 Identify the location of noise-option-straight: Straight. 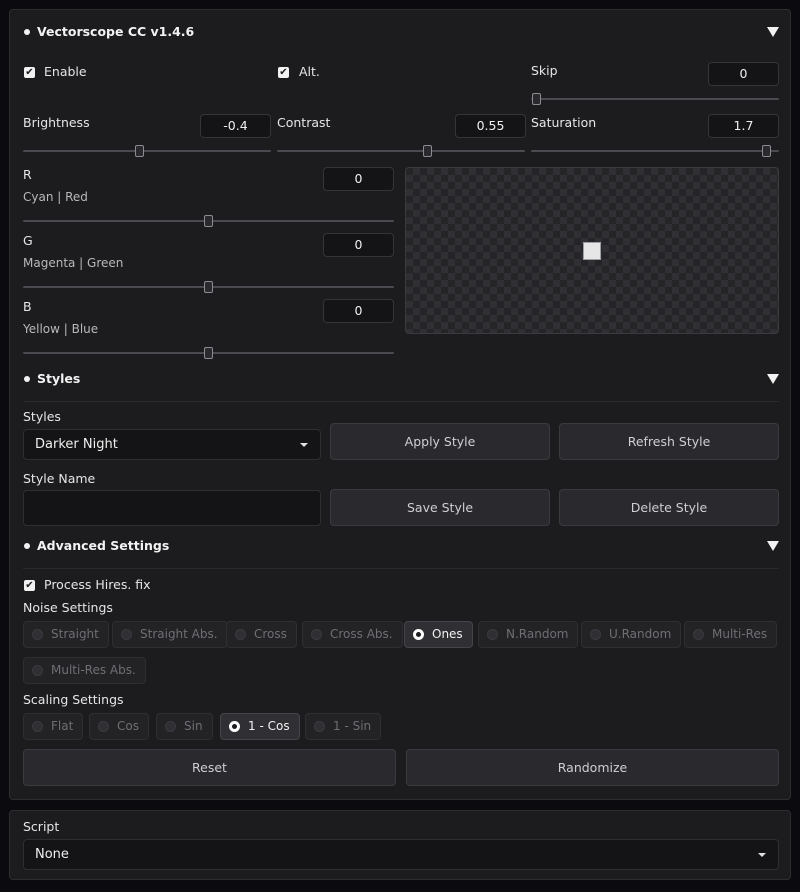
(66, 634).